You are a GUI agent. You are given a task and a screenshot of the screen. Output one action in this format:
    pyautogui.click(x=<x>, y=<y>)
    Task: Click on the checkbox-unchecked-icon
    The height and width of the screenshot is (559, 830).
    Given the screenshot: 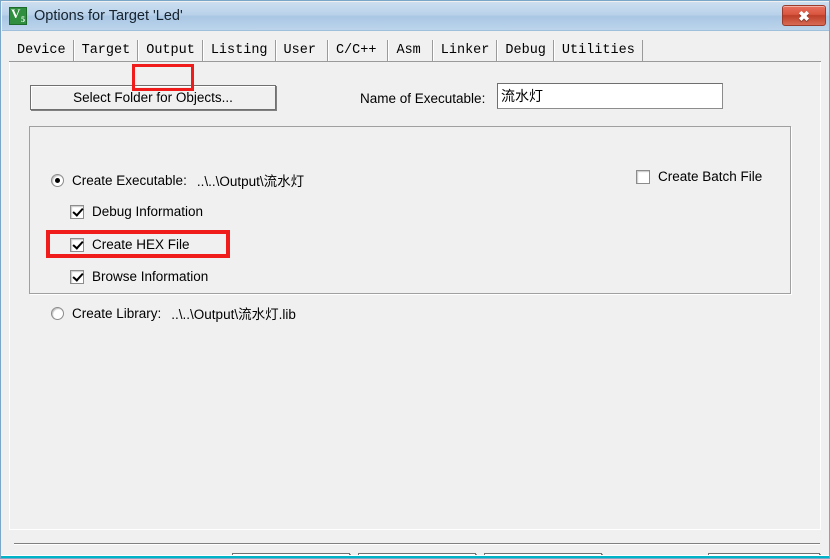 What is the action you would take?
    pyautogui.click(x=643, y=176)
    